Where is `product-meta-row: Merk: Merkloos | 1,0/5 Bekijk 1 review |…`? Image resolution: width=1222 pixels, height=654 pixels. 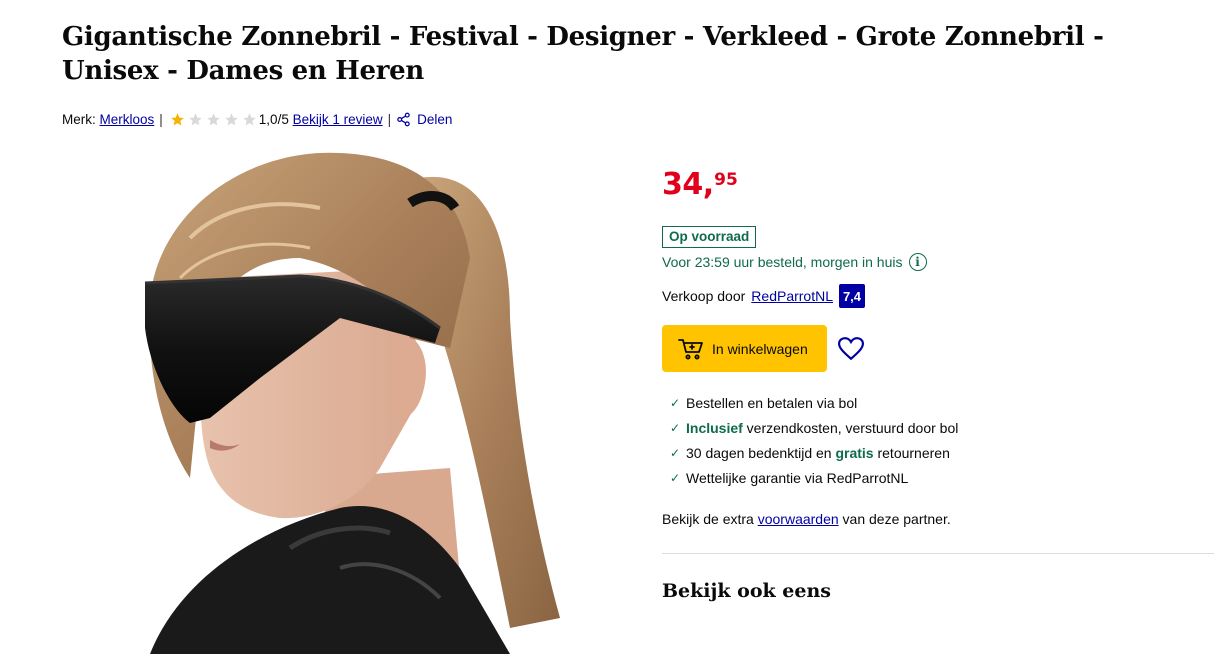 product-meta-row: Merk: Merkloos | 1,0/5 Bekijk 1 review |… is located at coordinates (257, 119).